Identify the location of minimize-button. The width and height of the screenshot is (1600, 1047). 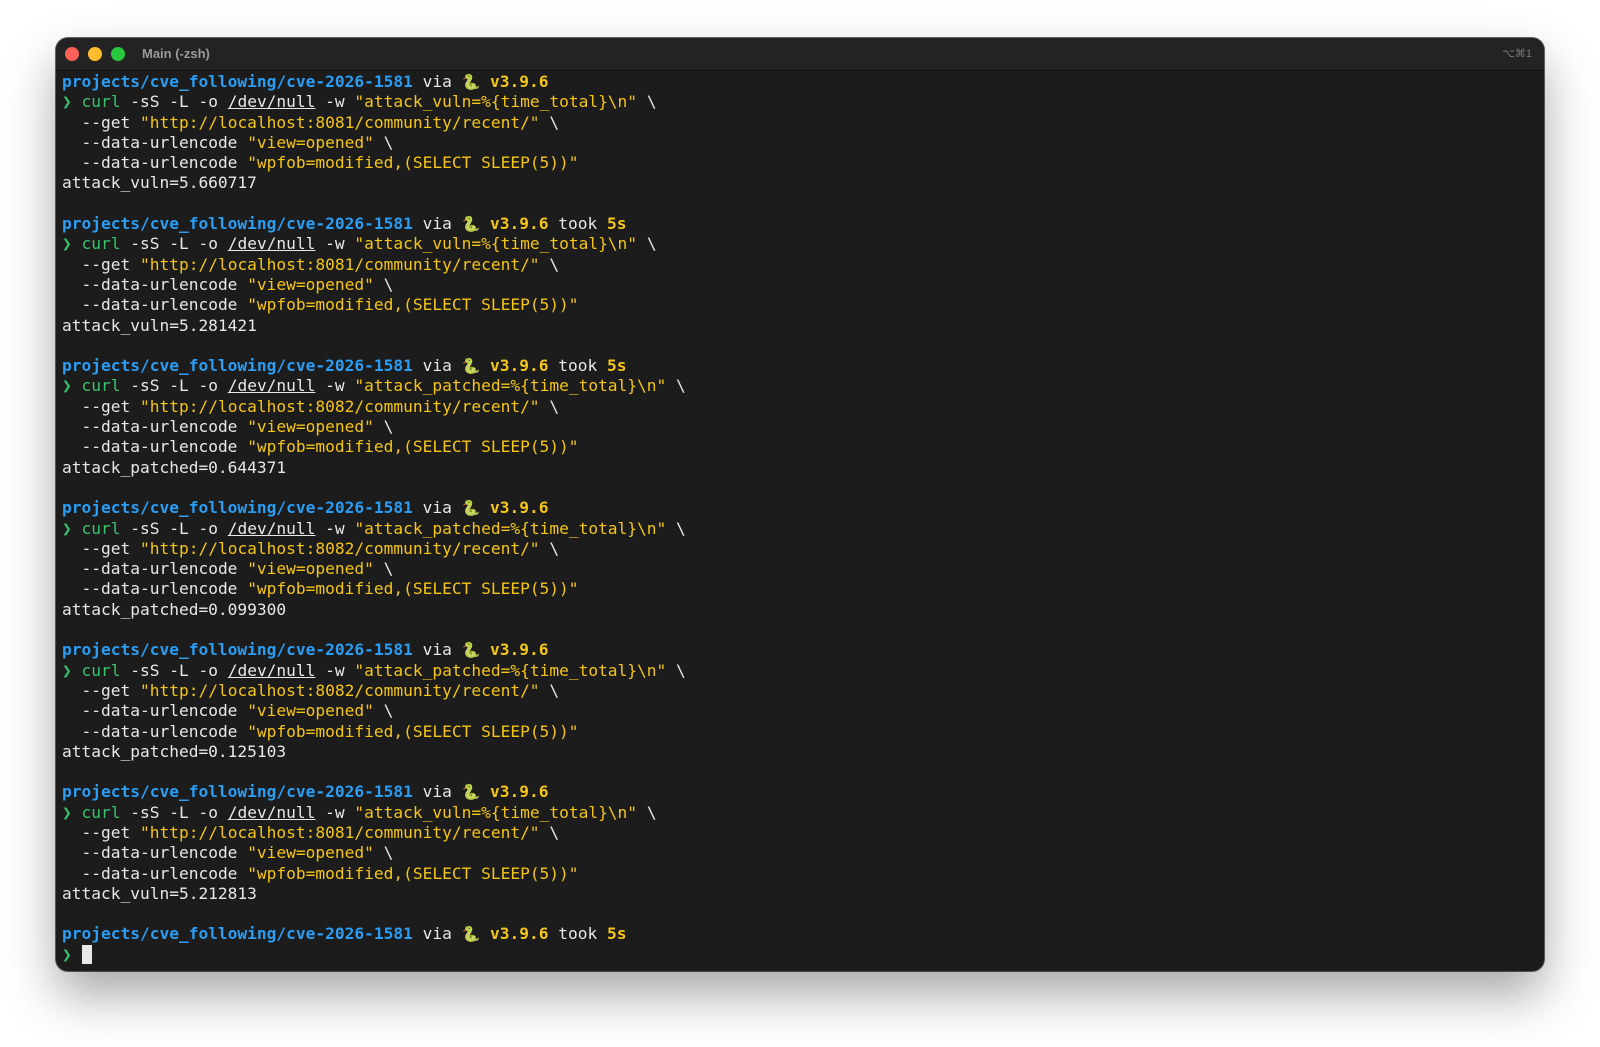
(95, 54).